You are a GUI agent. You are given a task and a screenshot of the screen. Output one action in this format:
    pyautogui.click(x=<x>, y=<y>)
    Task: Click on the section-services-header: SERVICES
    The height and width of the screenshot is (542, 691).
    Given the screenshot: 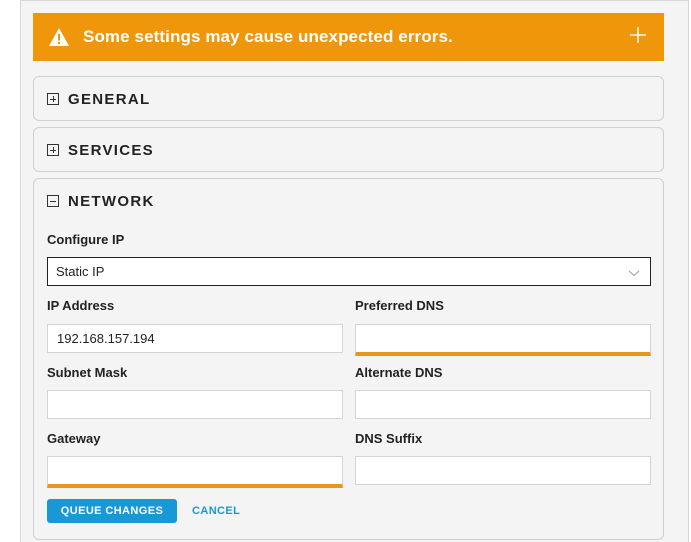 What is the action you would take?
    pyautogui.click(x=348, y=150)
    